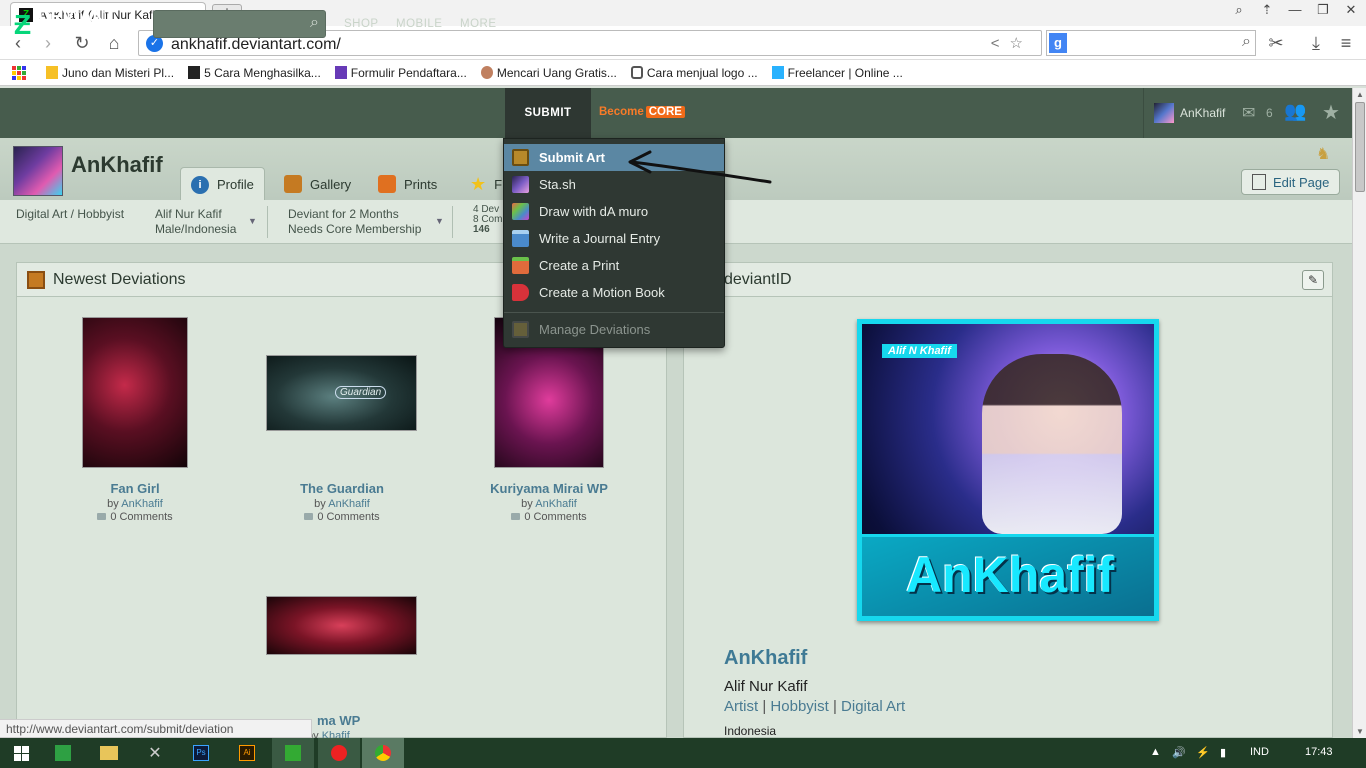  I want to click on minimize-icon: —, so click(1295, 9).